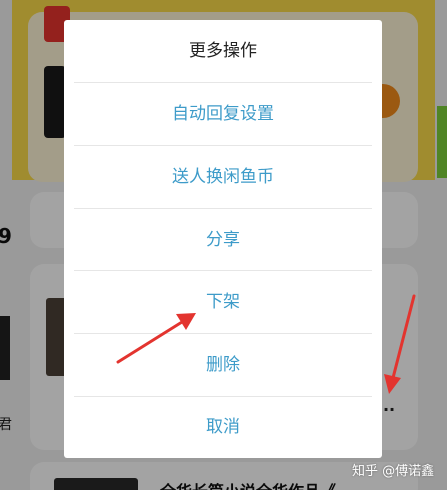 This screenshot has width=447, height=490. I want to click on arrow-to-take-down-icon, so click(156, 338).